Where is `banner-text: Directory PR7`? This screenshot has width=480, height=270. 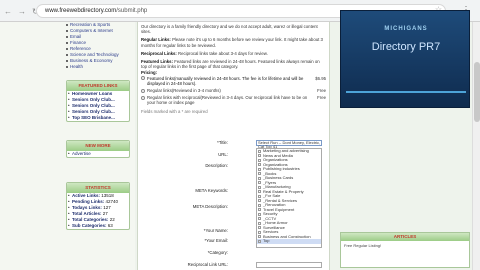 banner-text: Directory PR7 is located at coordinates (406, 47).